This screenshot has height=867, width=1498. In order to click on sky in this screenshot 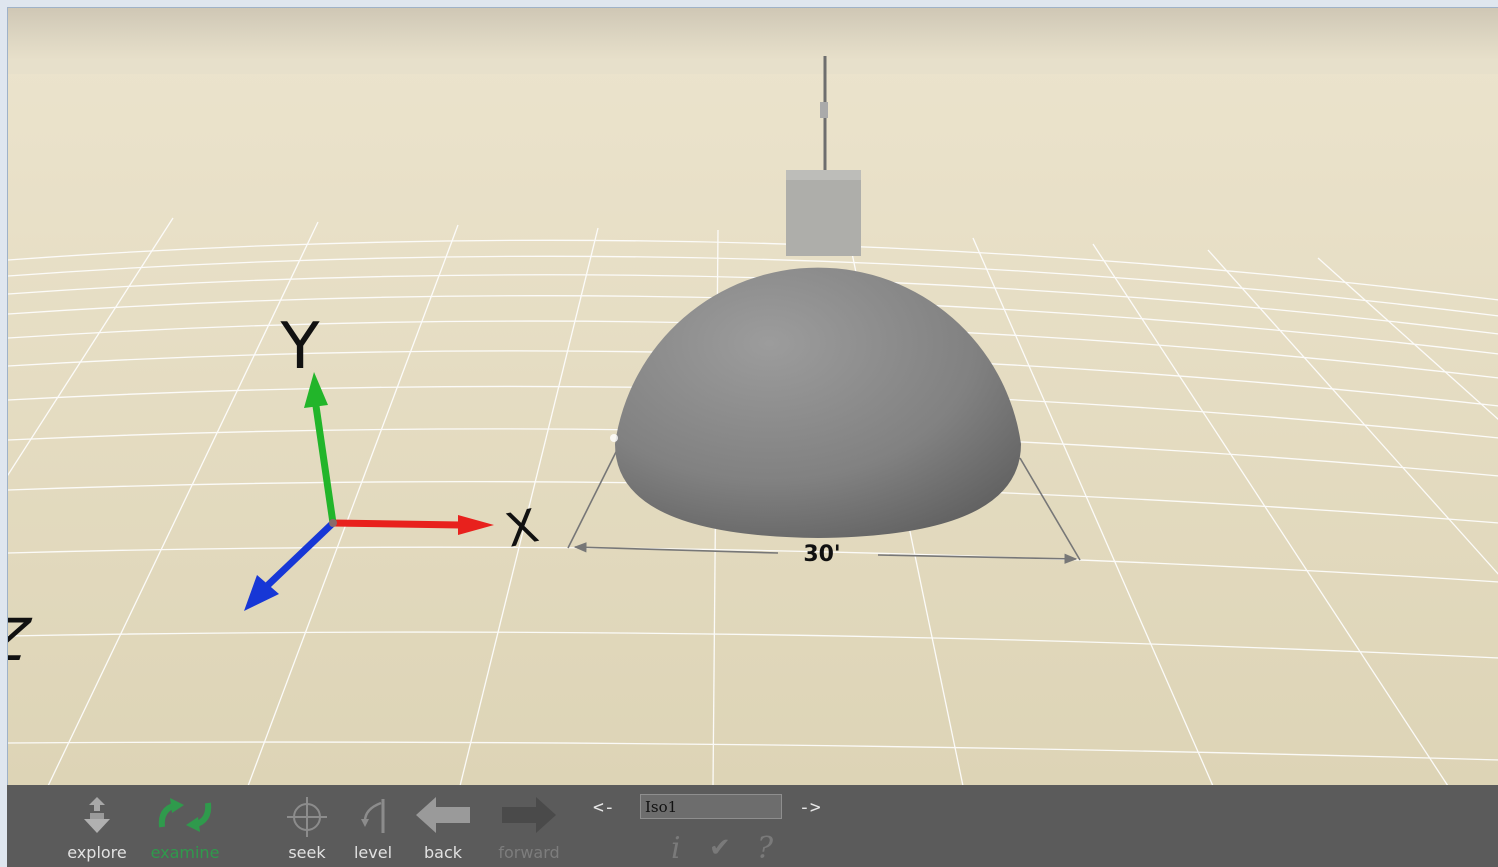, I will do `click(753, 38)`.